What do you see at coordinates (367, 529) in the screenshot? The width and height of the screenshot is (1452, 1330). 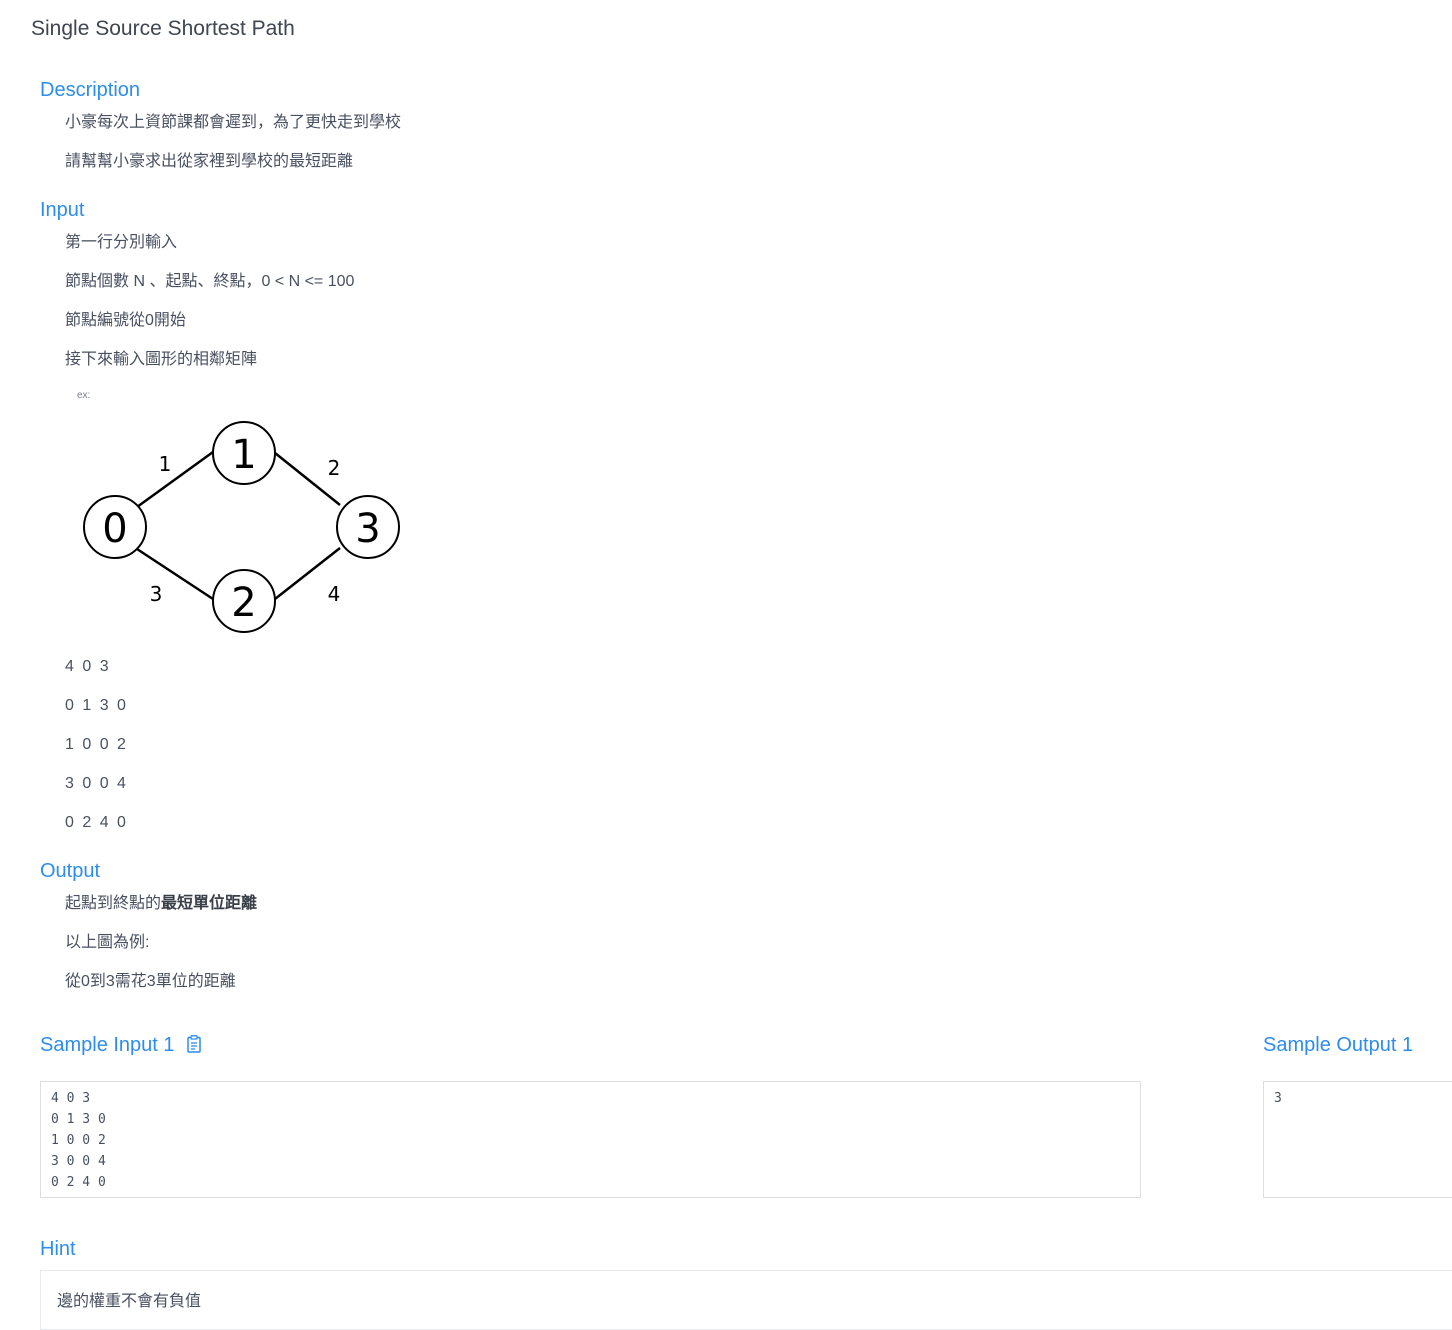 I see `graph-node-label: 3` at bounding box center [367, 529].